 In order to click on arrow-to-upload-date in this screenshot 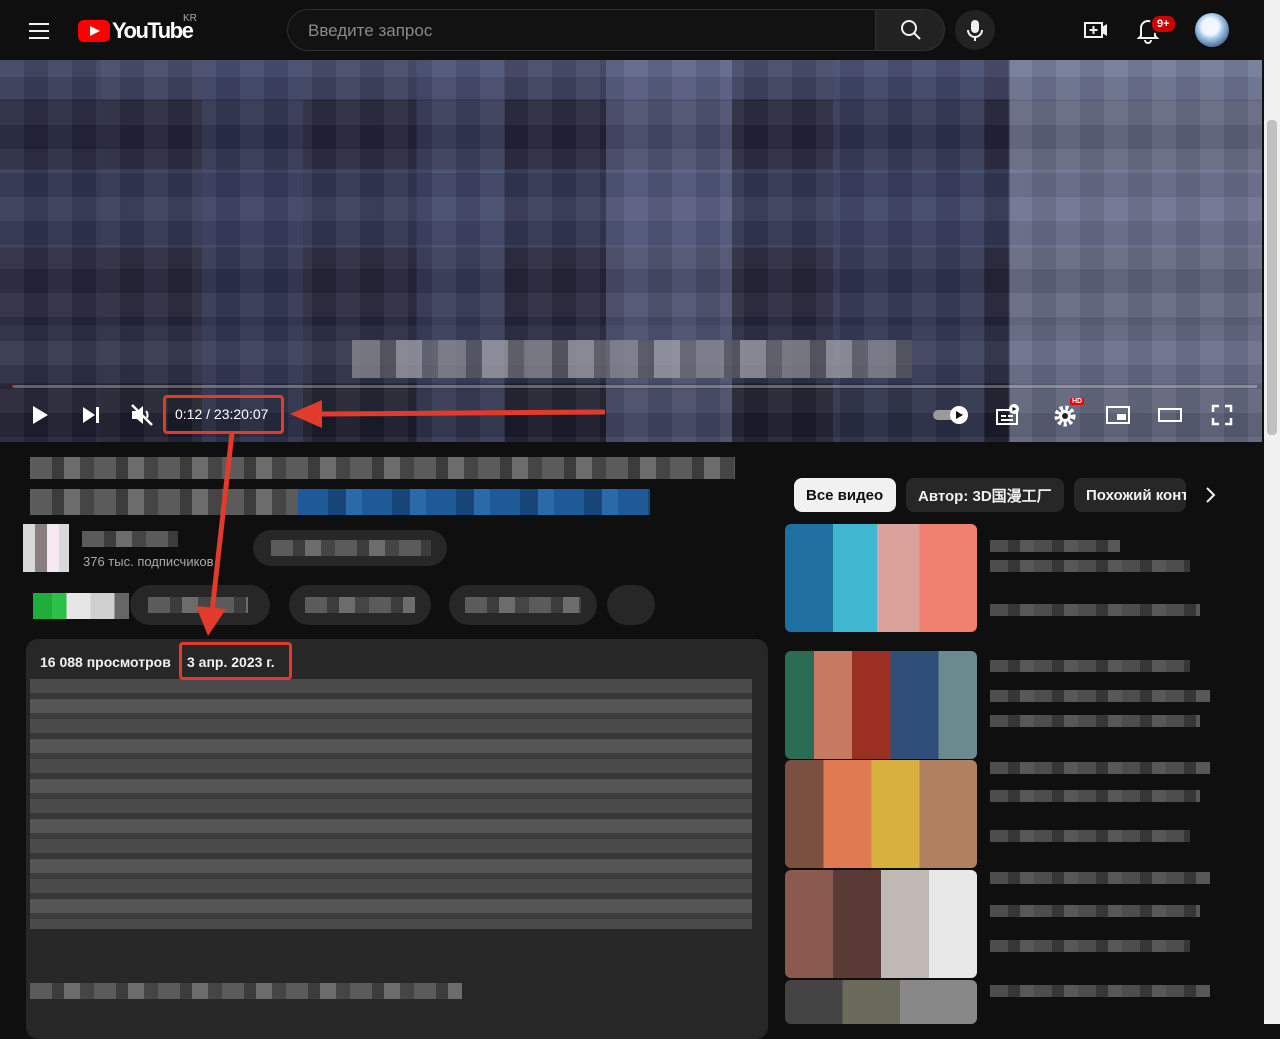, I will do `click(222, 522)`.